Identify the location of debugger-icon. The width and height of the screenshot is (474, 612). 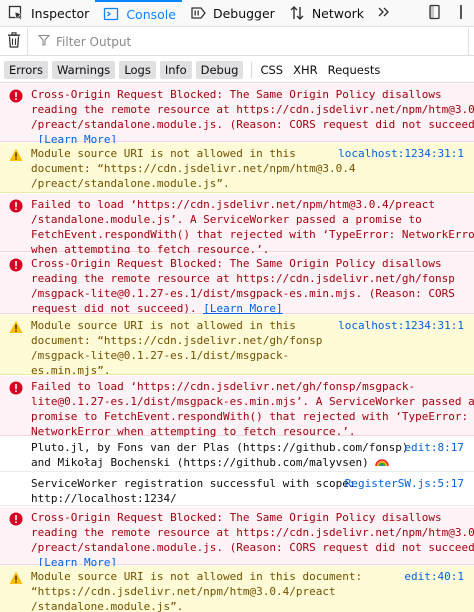
(198, 13).